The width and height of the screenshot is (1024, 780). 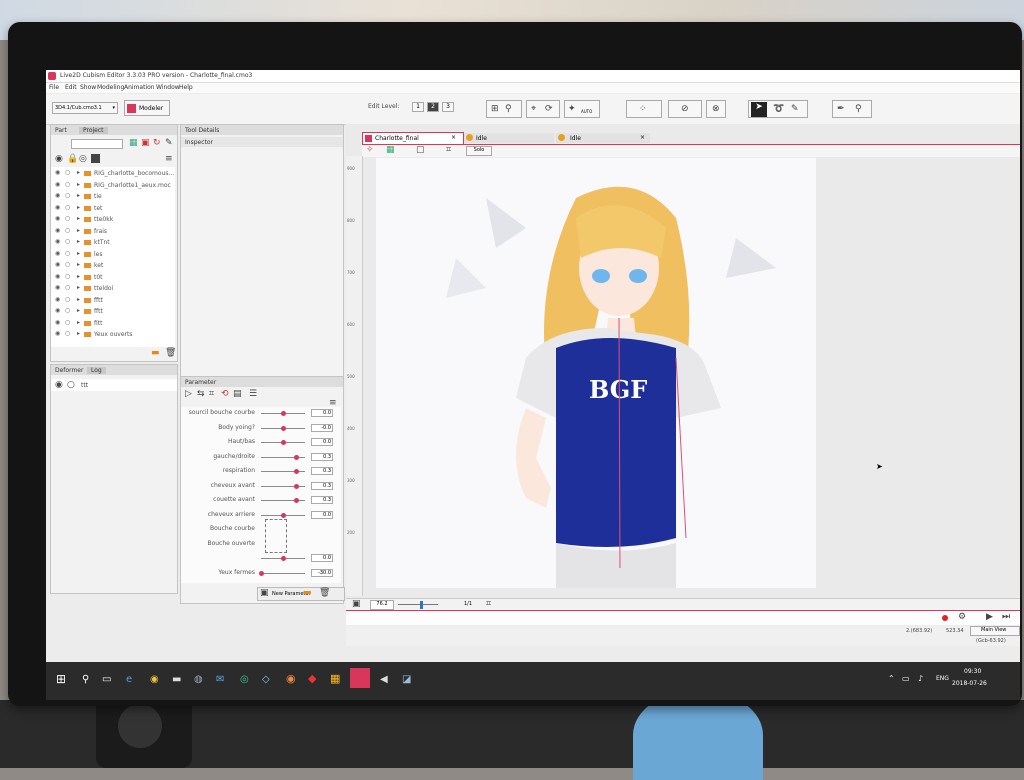 I want to click on solo-button: Solo, so click(x=479, y=151).